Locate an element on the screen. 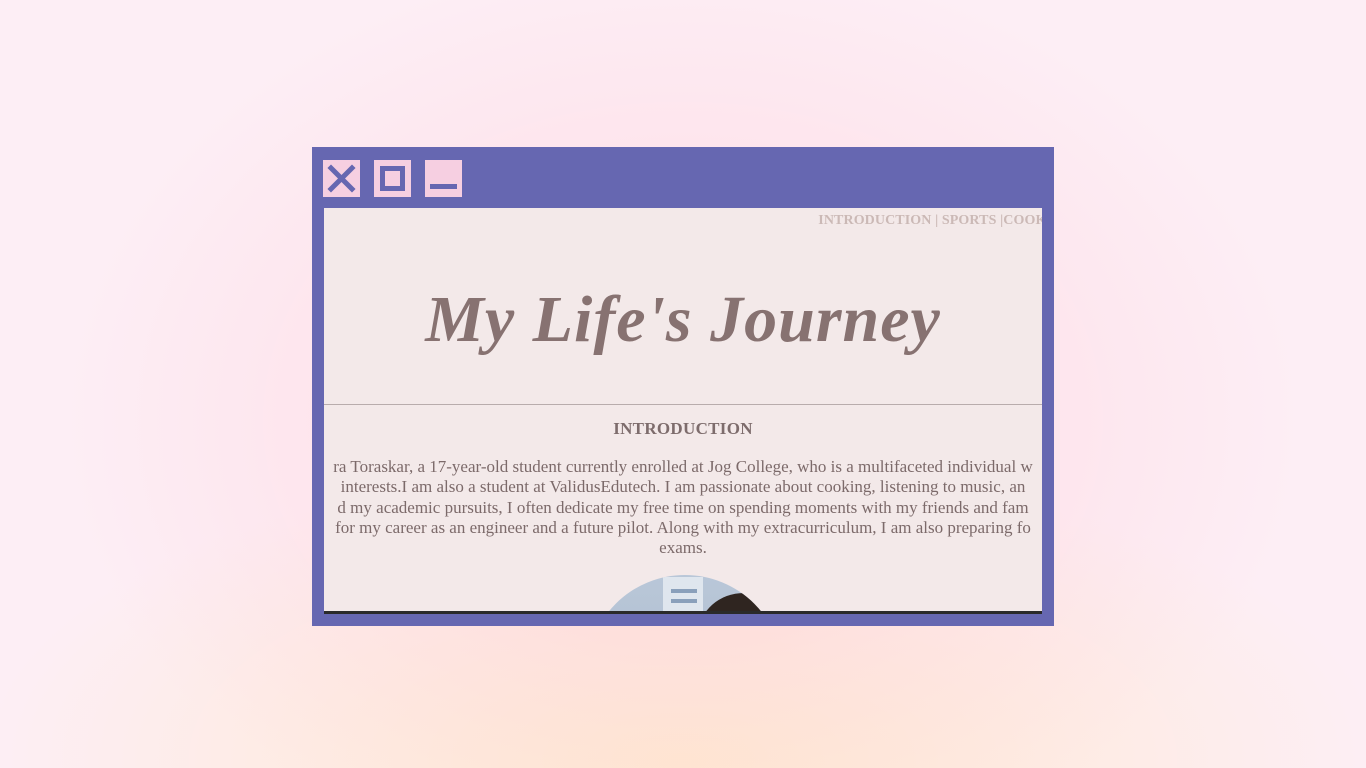 Image resolution: width=1366 pixels, height=768 pixels. minimize-button is located at coordinates (443, 178).